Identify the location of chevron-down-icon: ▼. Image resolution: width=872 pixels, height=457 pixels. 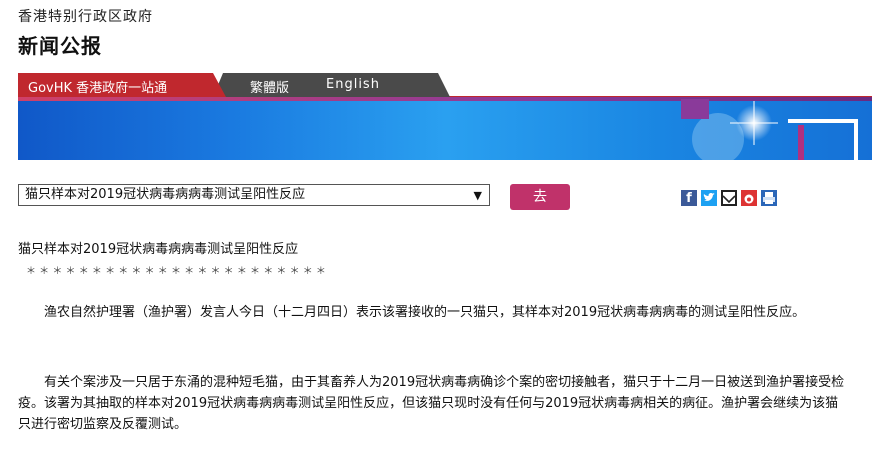
(477, 195).